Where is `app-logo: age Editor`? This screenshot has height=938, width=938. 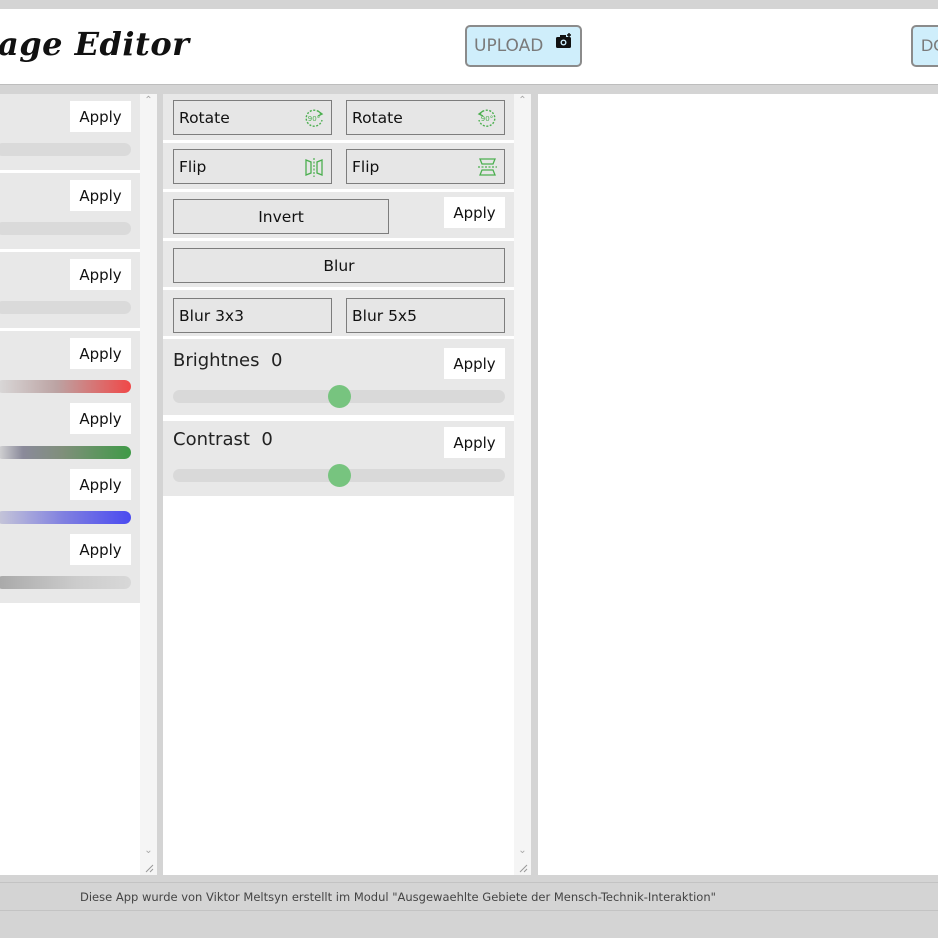
app-logo: age Editor is located at coordinates (95, 44).